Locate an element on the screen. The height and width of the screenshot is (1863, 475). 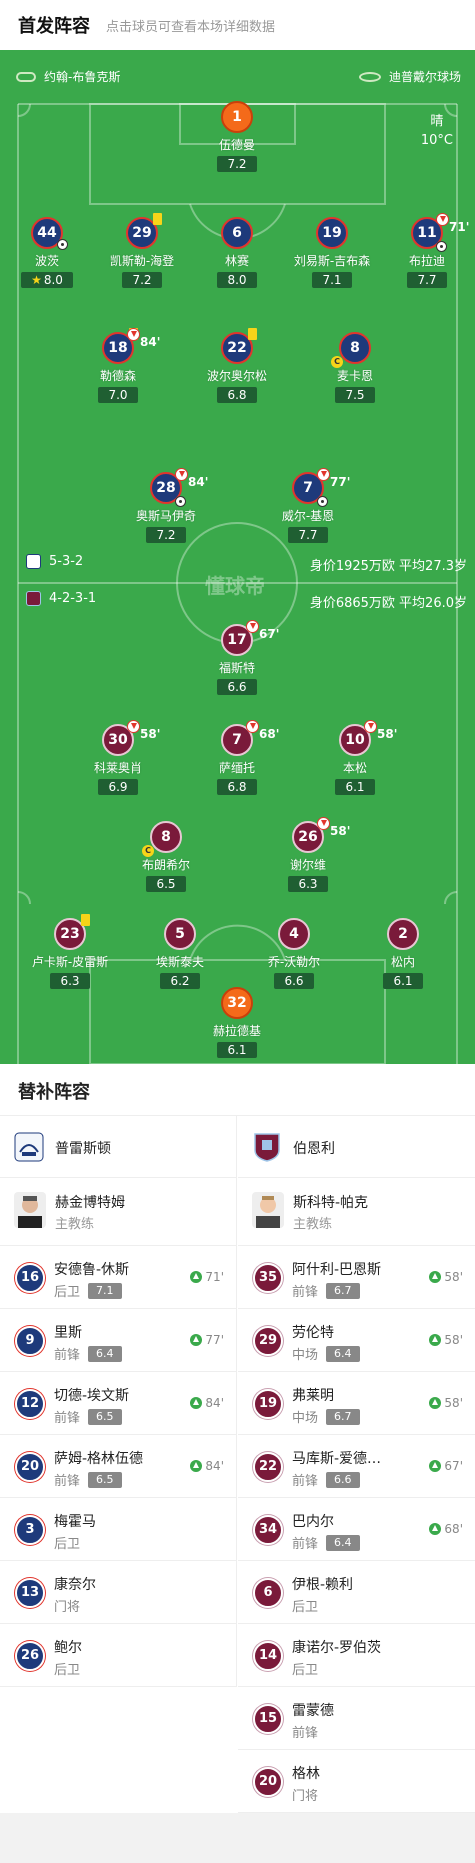
home-formation: 5-3-2 is located at coordinates (54, 561).